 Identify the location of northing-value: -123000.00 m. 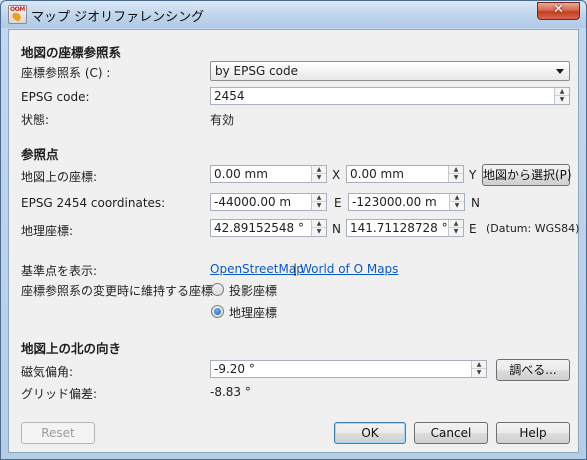
(394, 202).